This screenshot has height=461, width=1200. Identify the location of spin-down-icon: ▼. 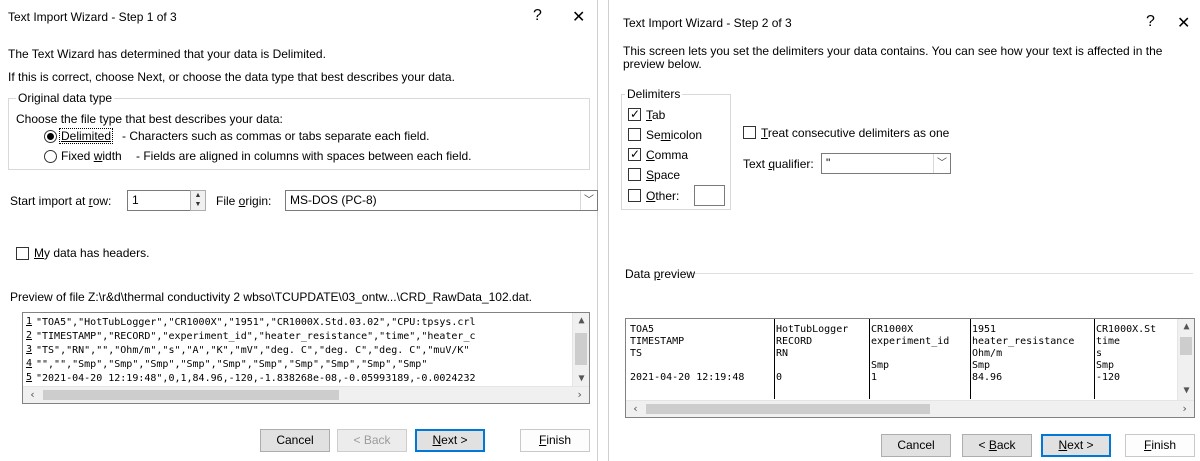
(198, 204).